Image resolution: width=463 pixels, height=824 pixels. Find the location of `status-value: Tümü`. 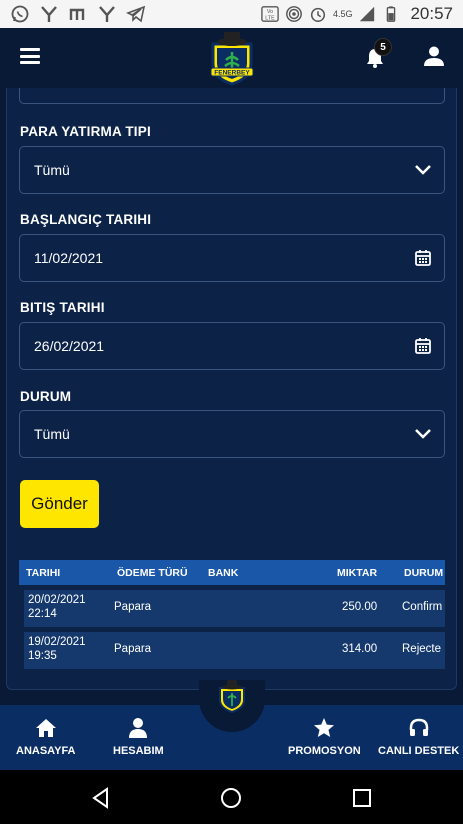

status-value: Tümü is located at coordinates (52, 434).